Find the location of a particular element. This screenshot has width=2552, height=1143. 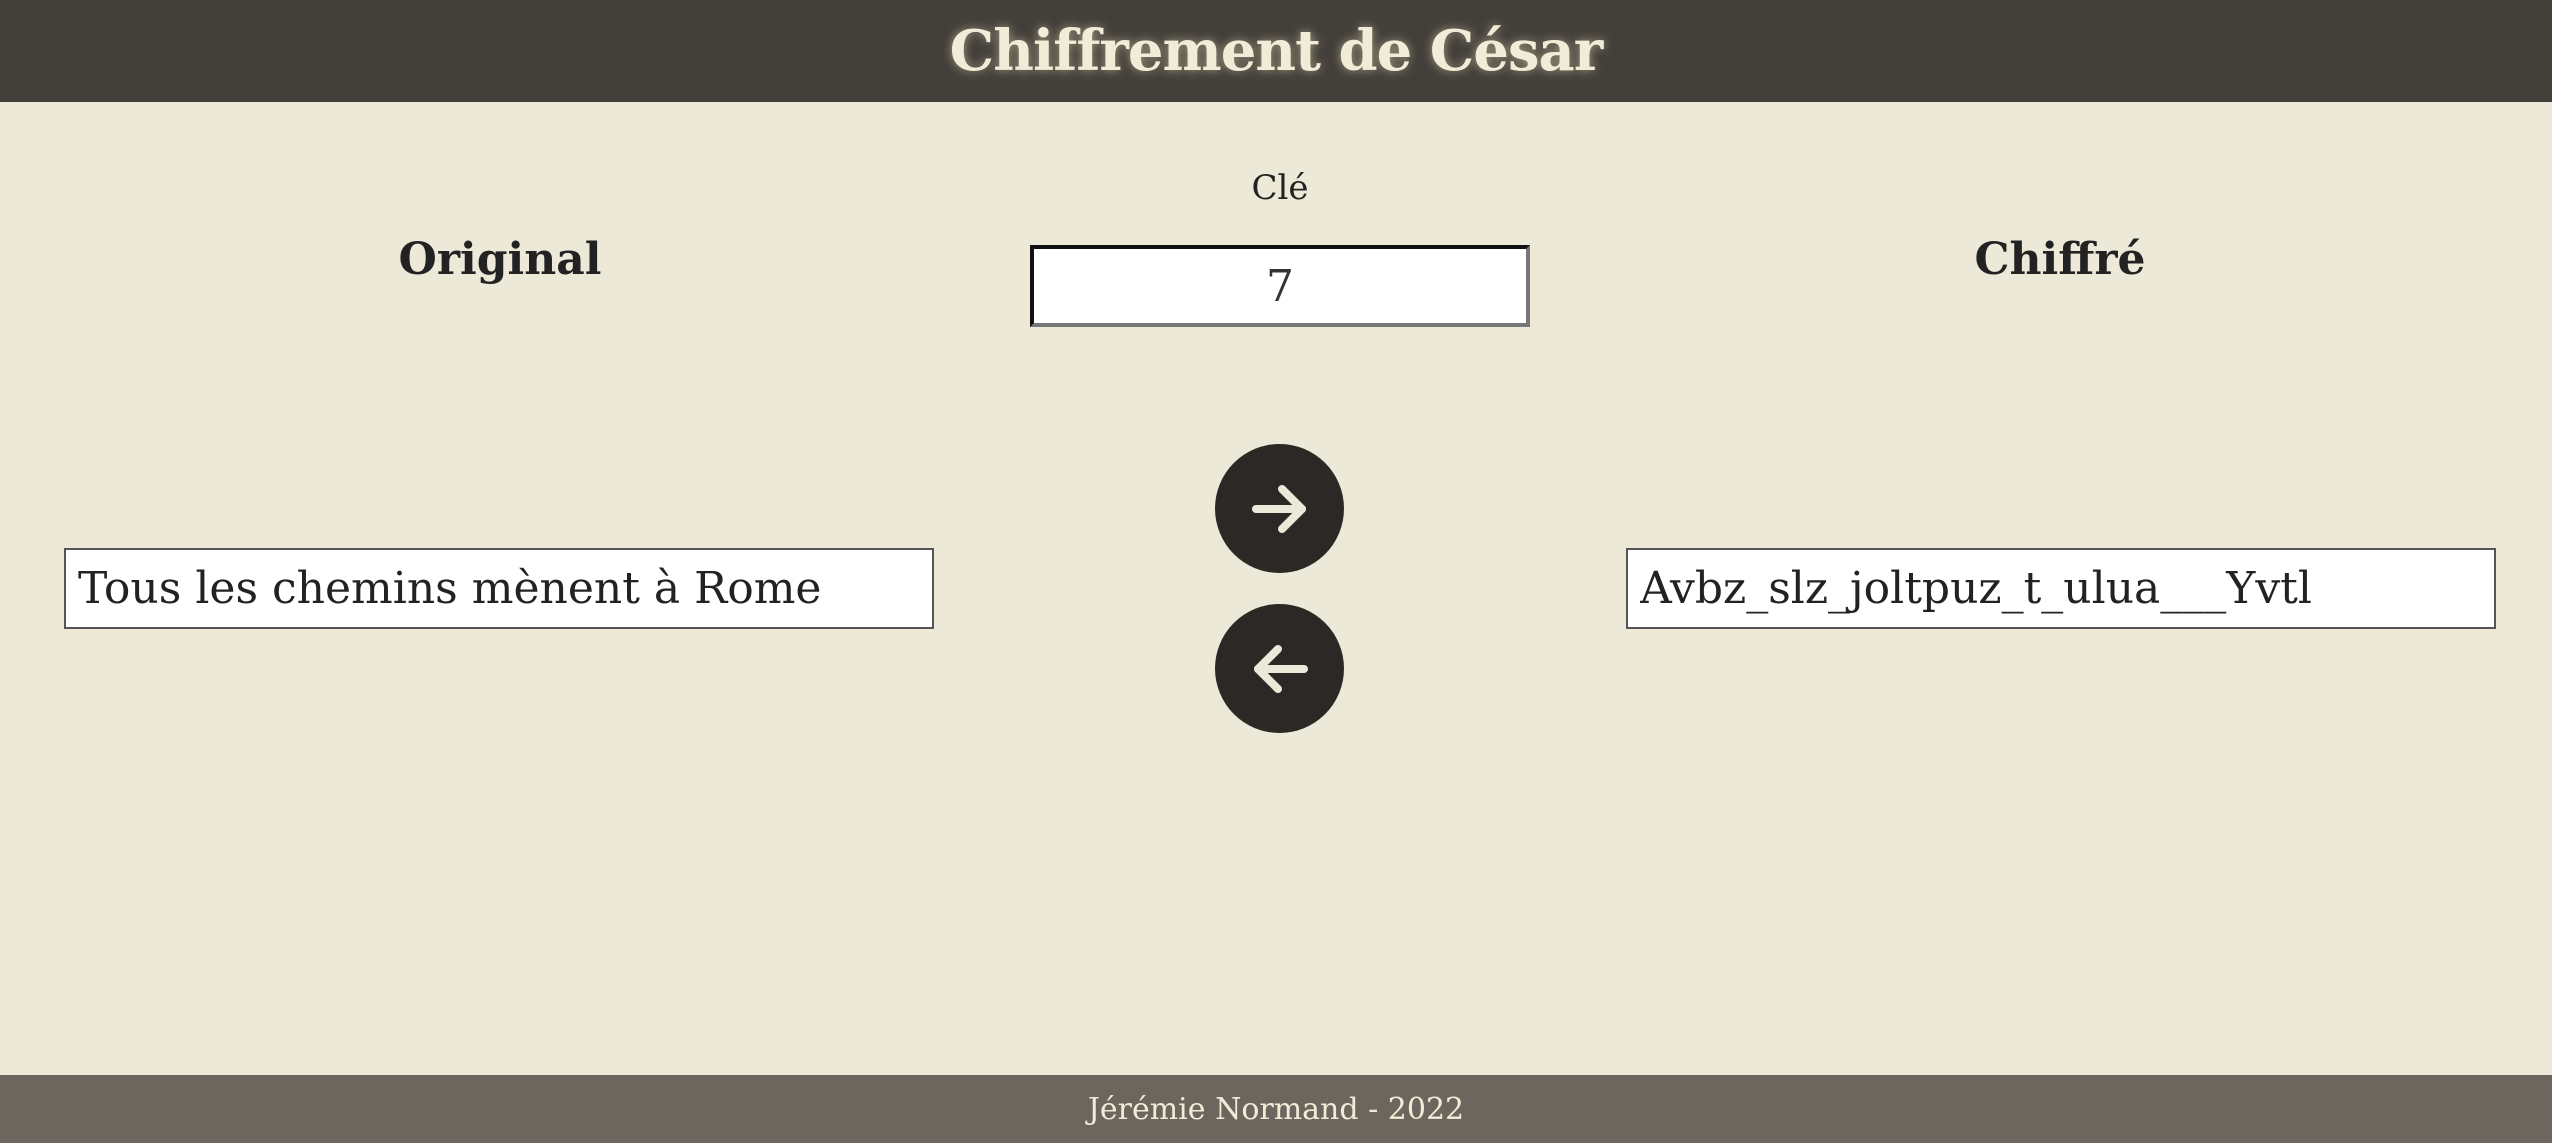

page-title: Chiffrement de César is located at coordinates (1276, 51).